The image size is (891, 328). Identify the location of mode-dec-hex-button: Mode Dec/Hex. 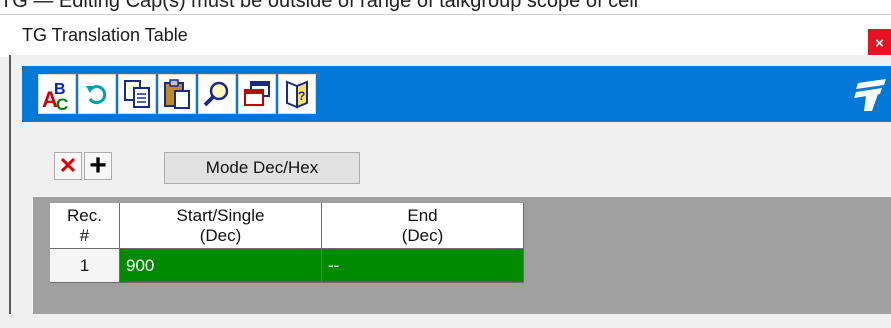
(262, 168).